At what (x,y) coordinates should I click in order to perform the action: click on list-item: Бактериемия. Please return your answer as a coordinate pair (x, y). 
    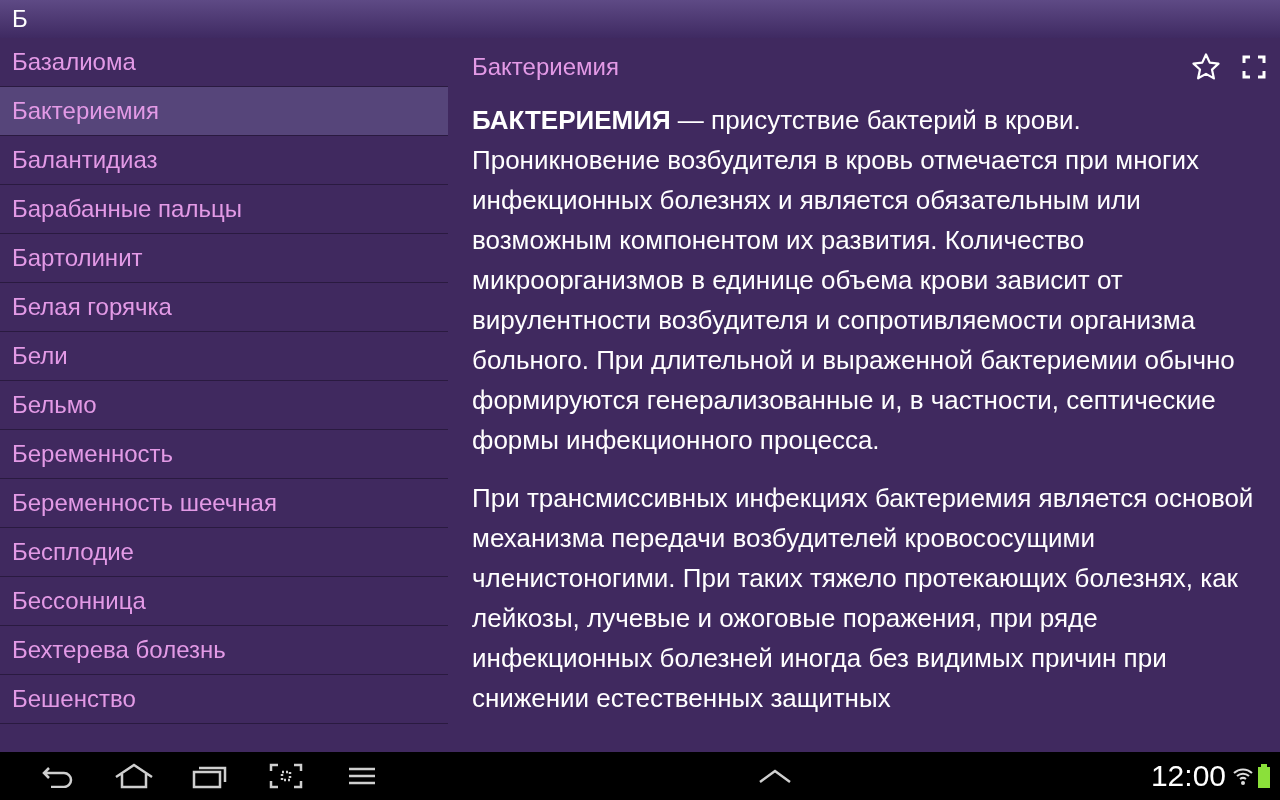
    Looking at the image, I should click on (224, 111).